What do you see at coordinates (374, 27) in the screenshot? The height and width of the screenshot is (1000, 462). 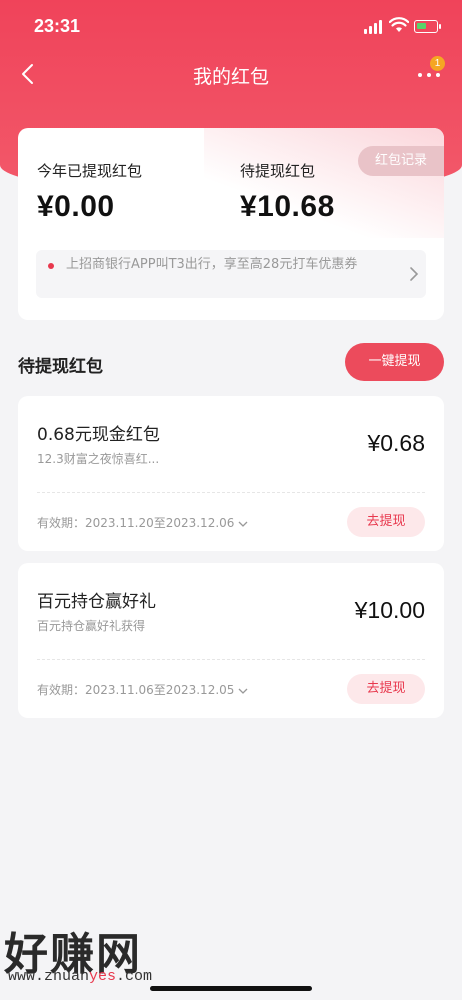 I see `signal-icon` at bounding box center [374, 27].